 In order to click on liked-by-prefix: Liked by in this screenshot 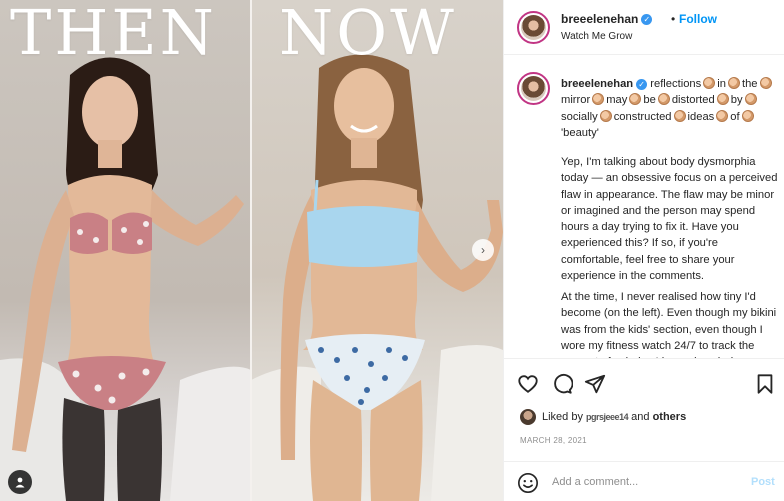, I will do `click(562, 417)`.